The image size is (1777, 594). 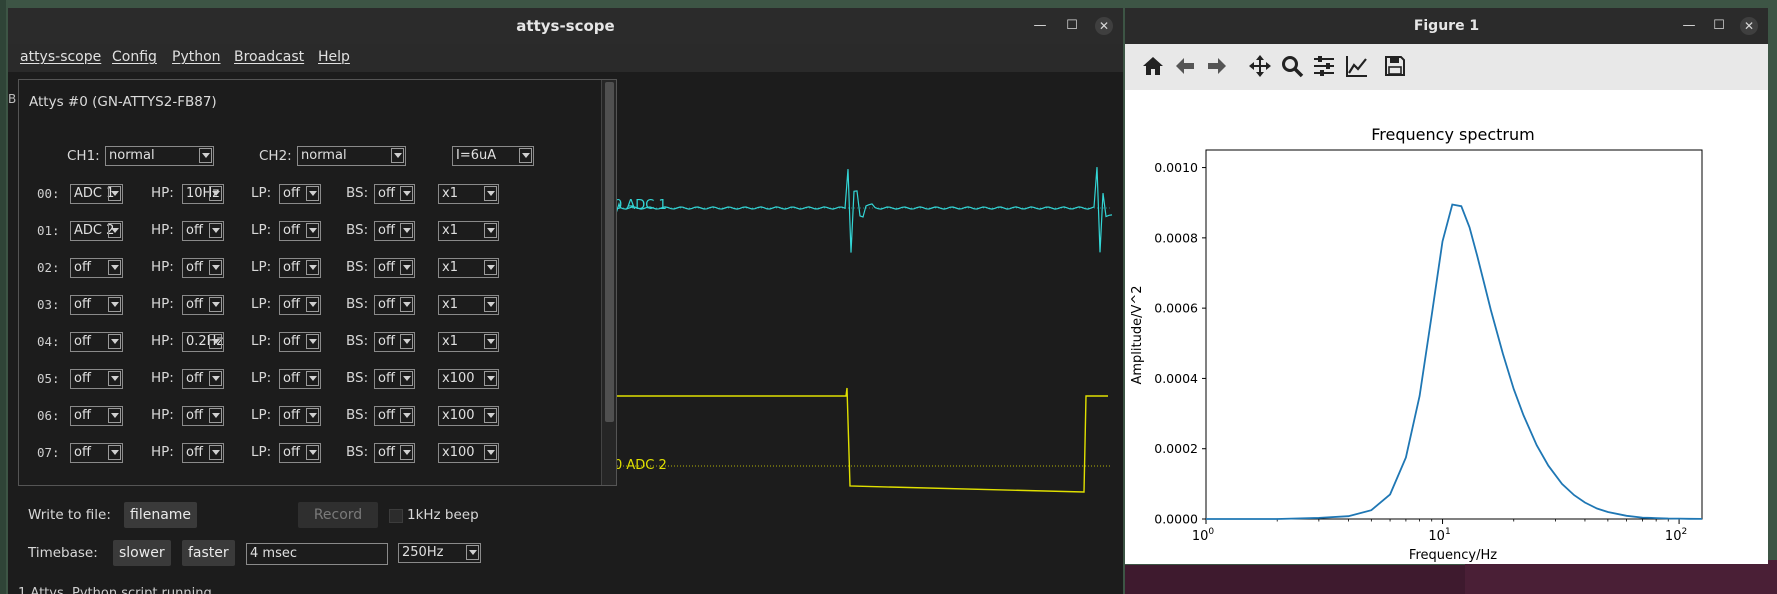 I want to click on home-icon, so click(x=1153, y=66).